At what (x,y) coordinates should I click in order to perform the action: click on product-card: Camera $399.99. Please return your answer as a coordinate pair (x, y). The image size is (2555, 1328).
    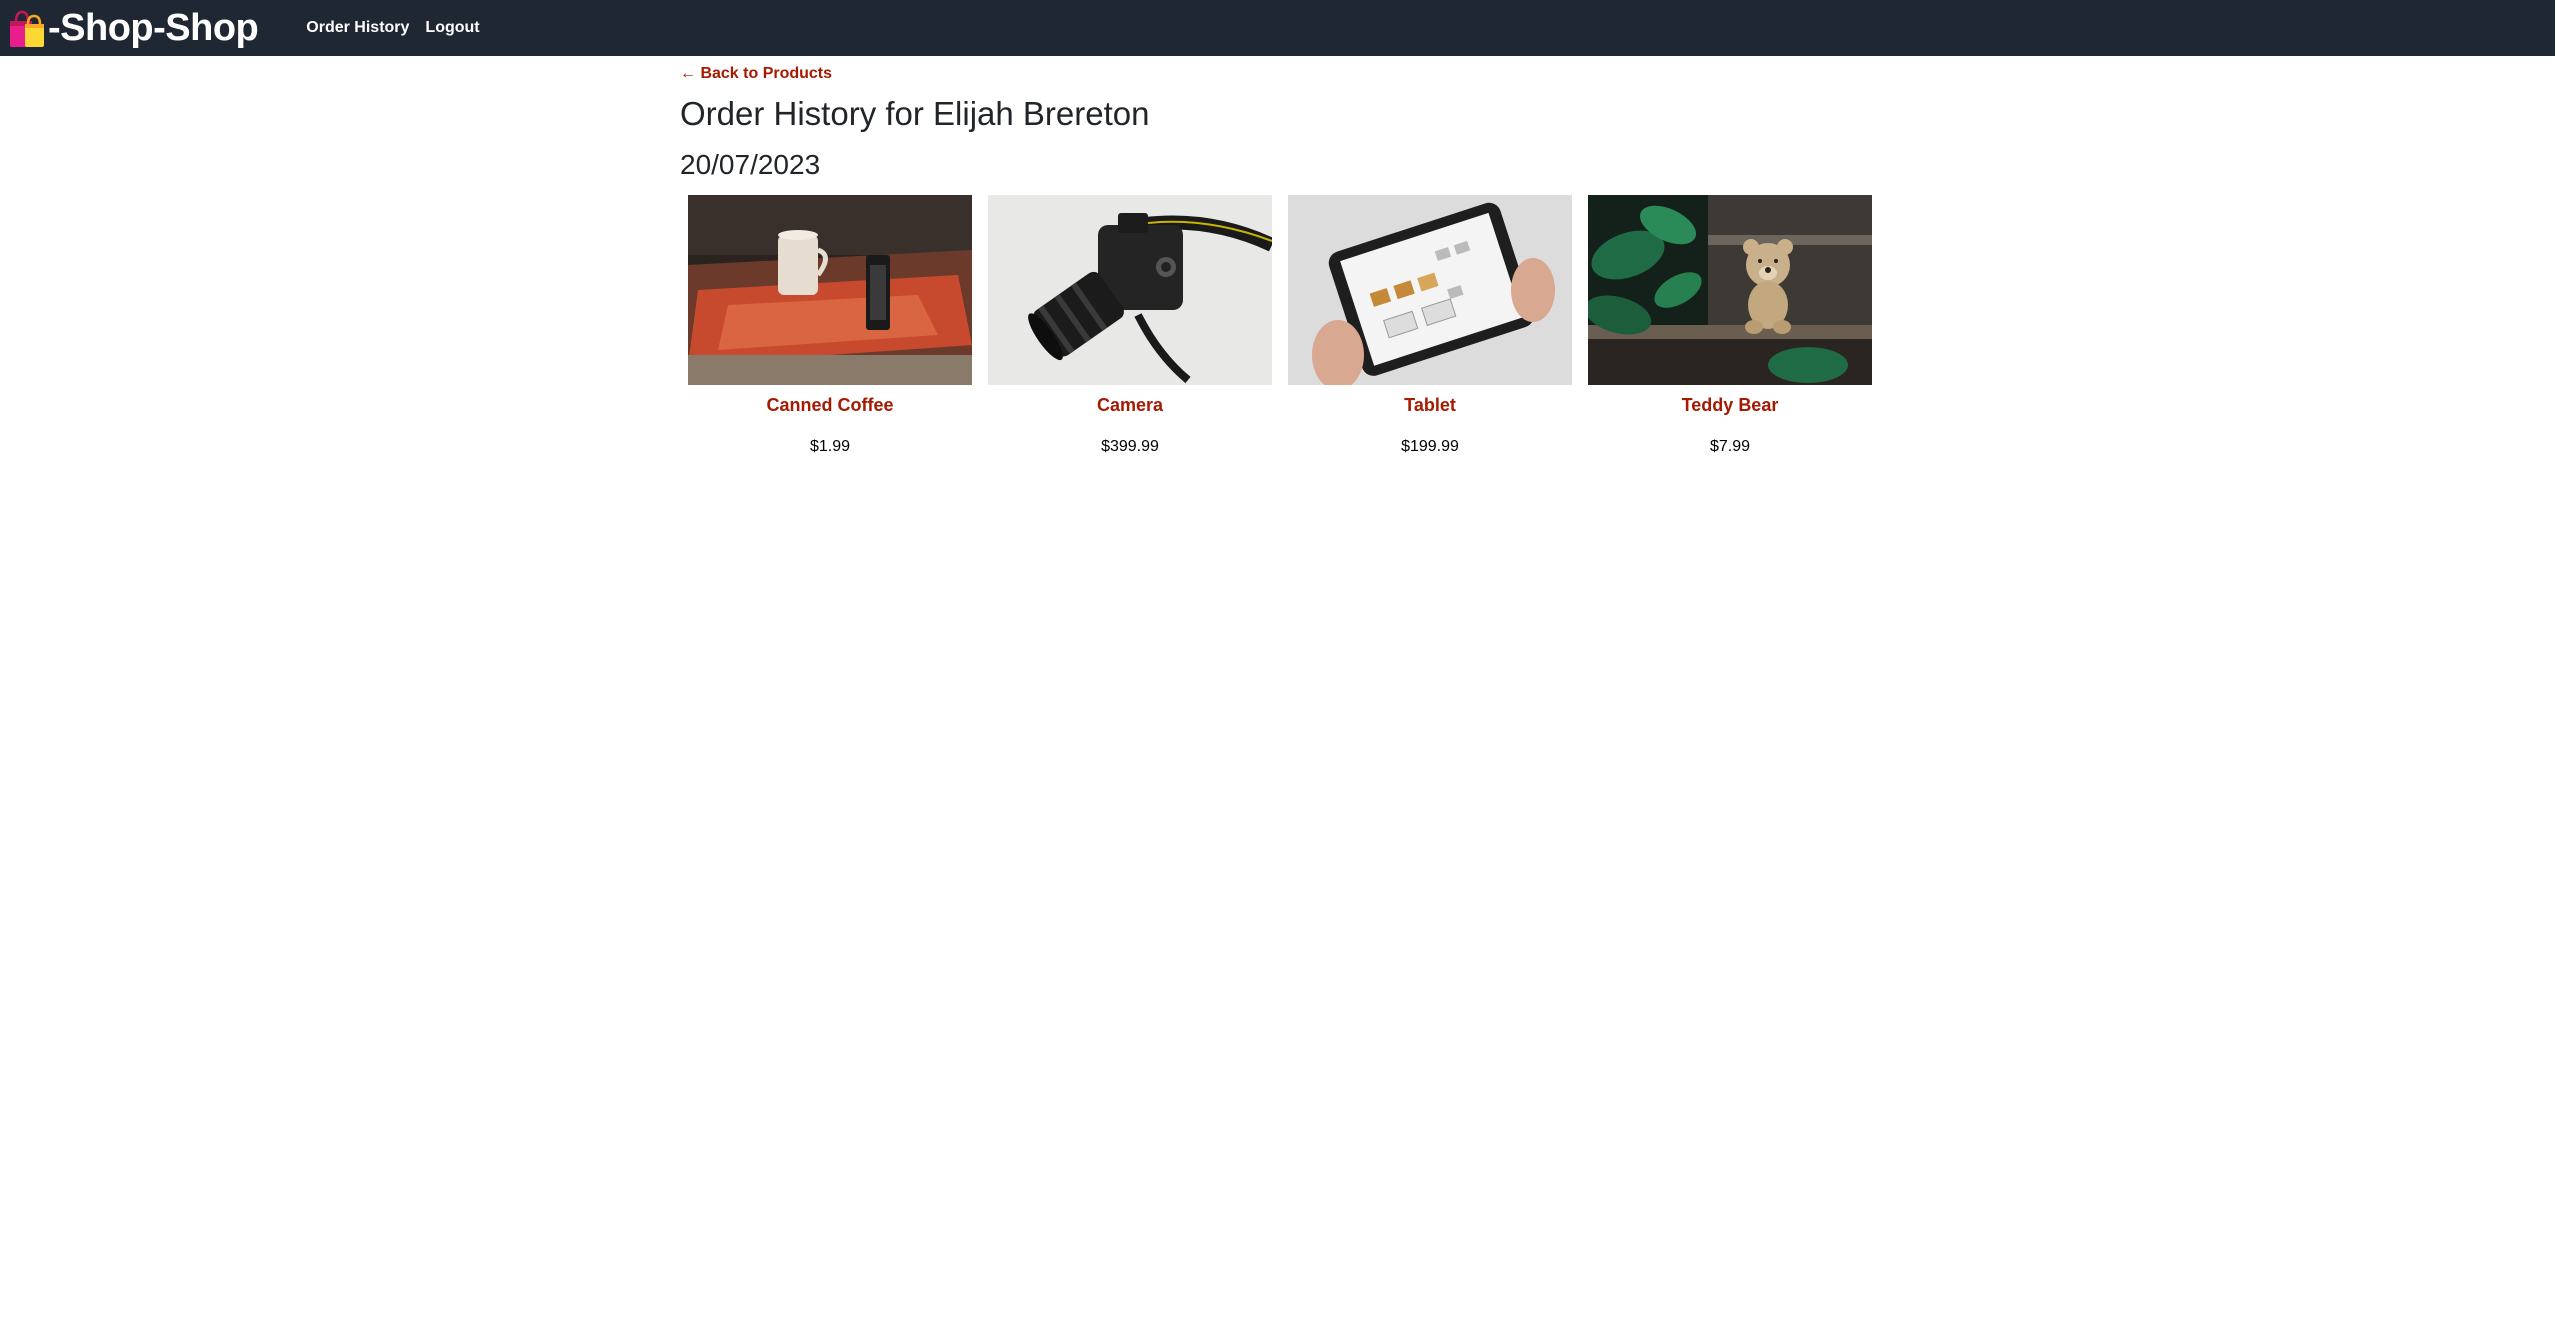
    Looking at the image, I should click on (1130, 325).